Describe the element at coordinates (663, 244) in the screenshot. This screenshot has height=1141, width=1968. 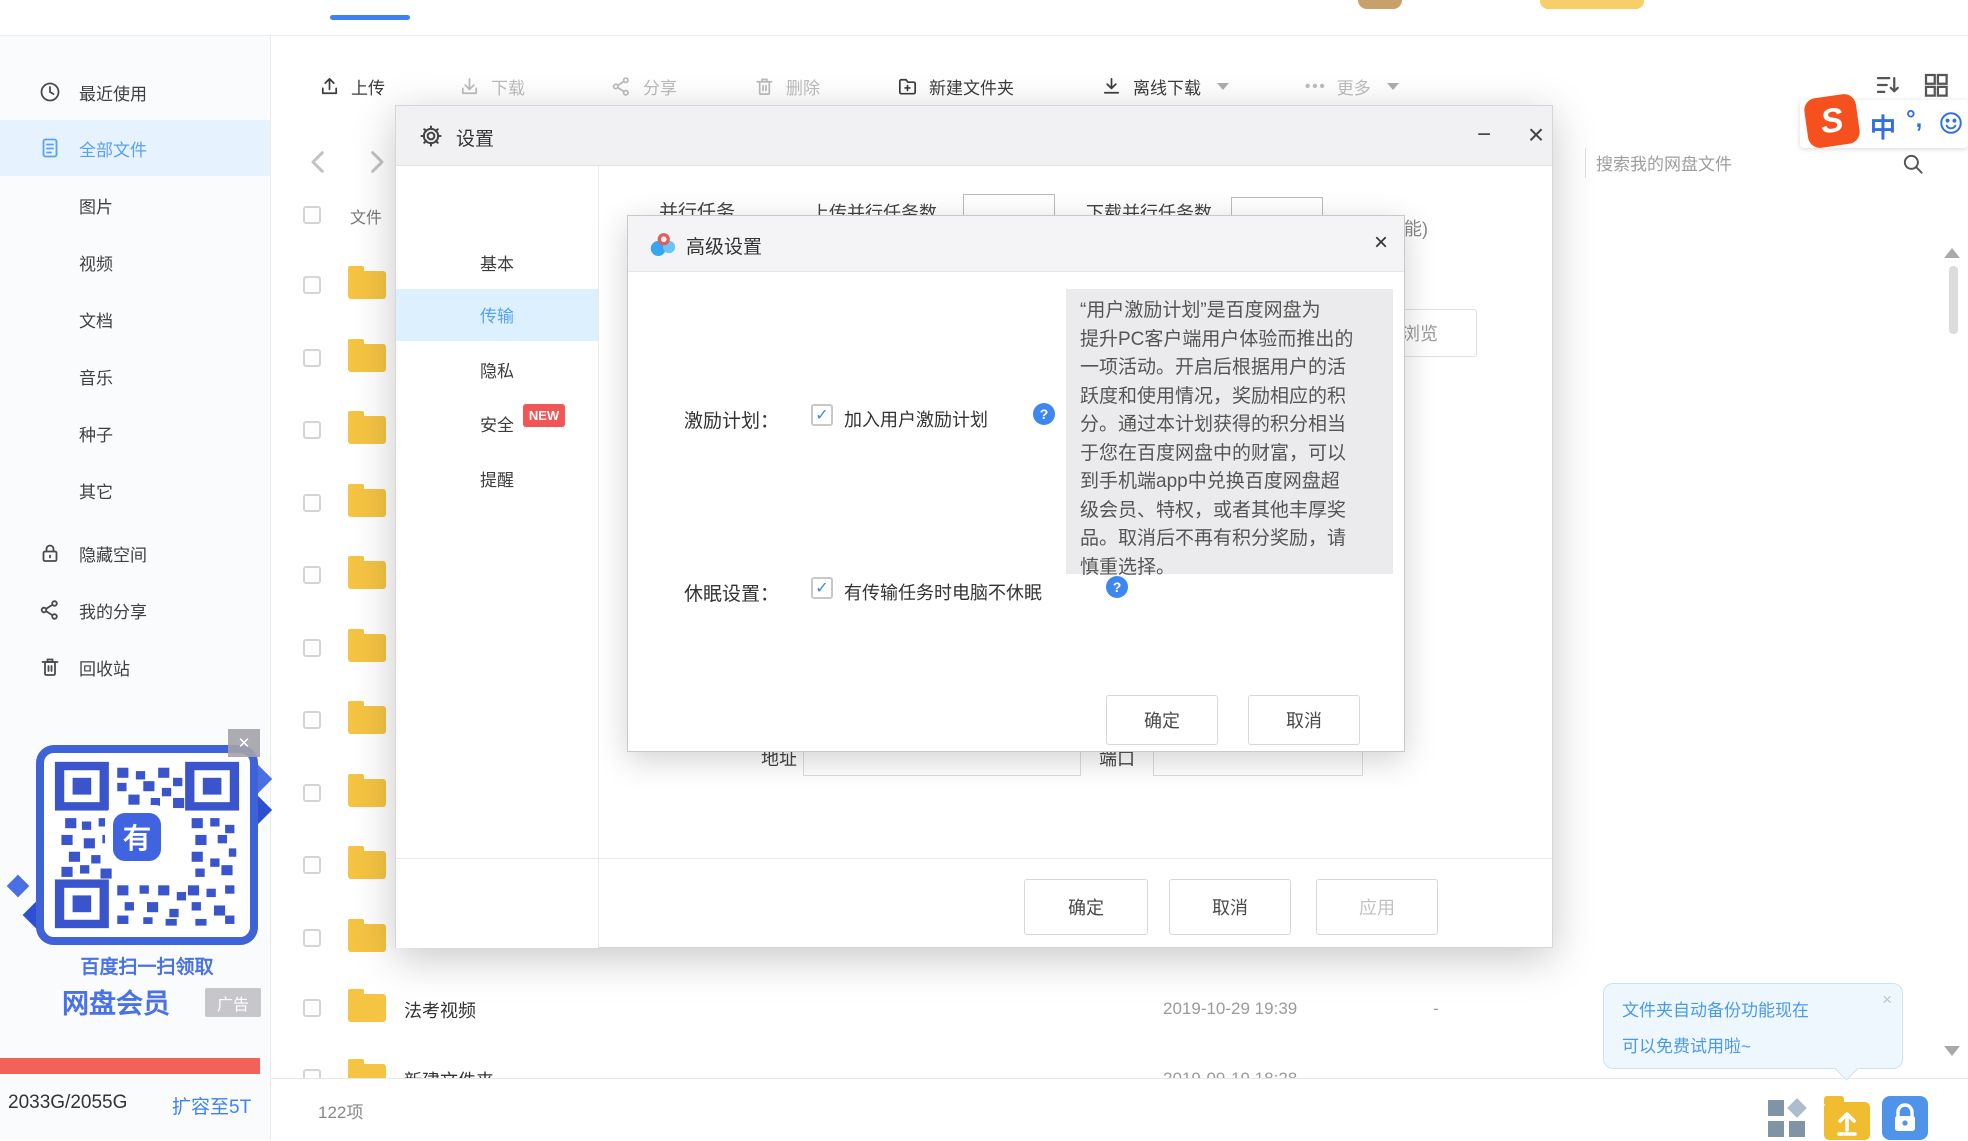
I see `baidu-netdisk-logo-icon` at that location.